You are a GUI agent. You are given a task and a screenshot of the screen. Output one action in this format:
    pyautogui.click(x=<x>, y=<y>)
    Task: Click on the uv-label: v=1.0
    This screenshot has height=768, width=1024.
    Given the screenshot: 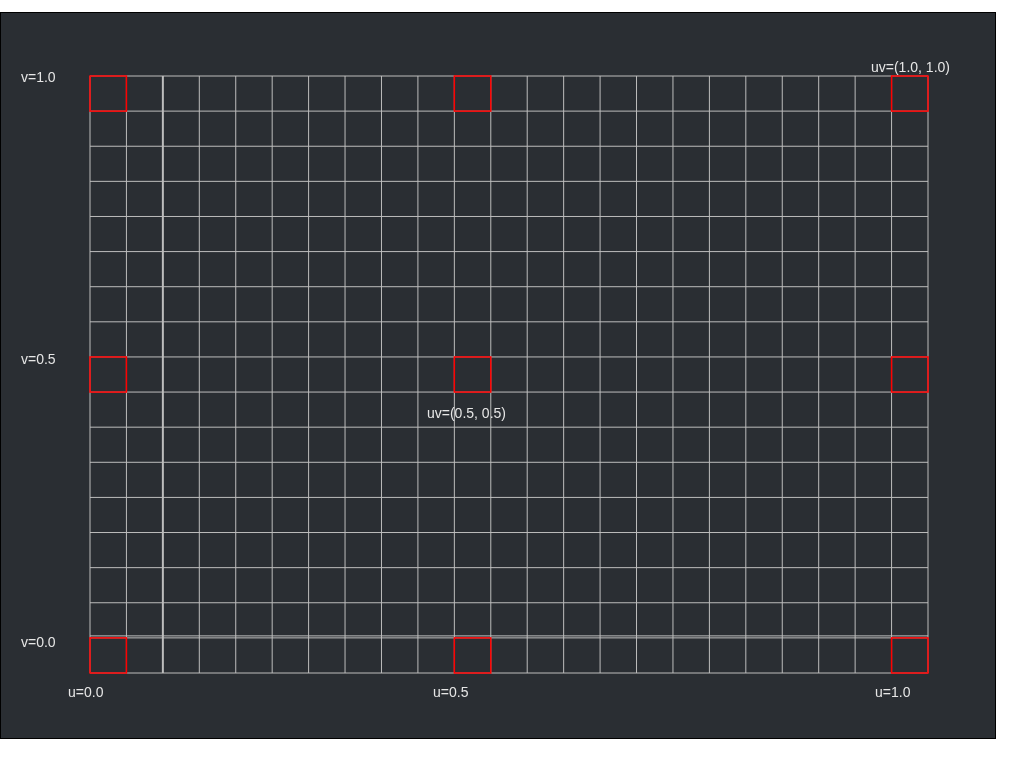 What is the action you would take?
    pyautogui.click(x=38, y=77)
    